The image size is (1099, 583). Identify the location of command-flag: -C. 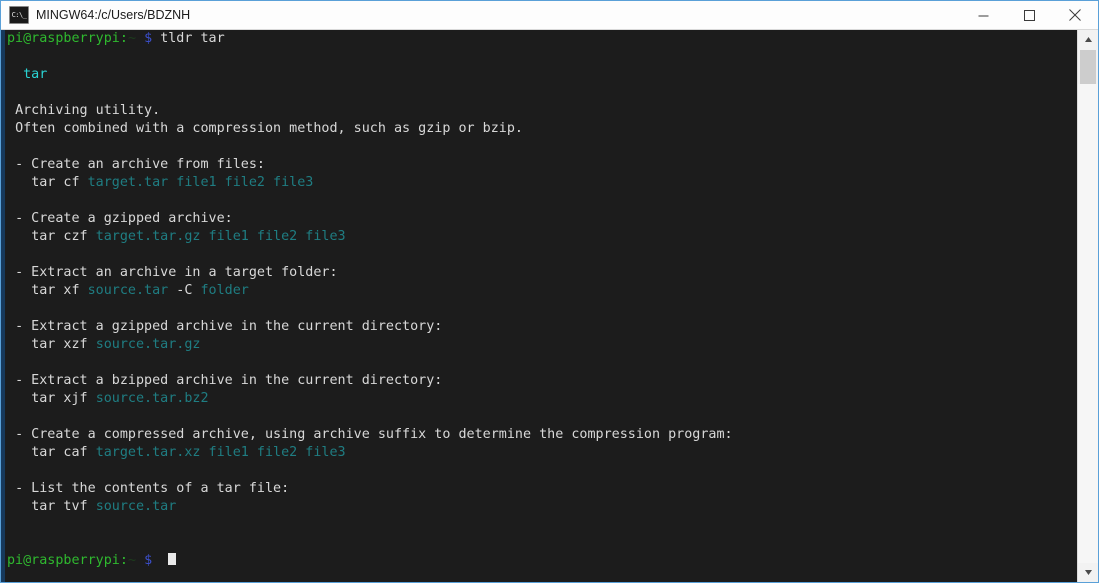
(184, 290).